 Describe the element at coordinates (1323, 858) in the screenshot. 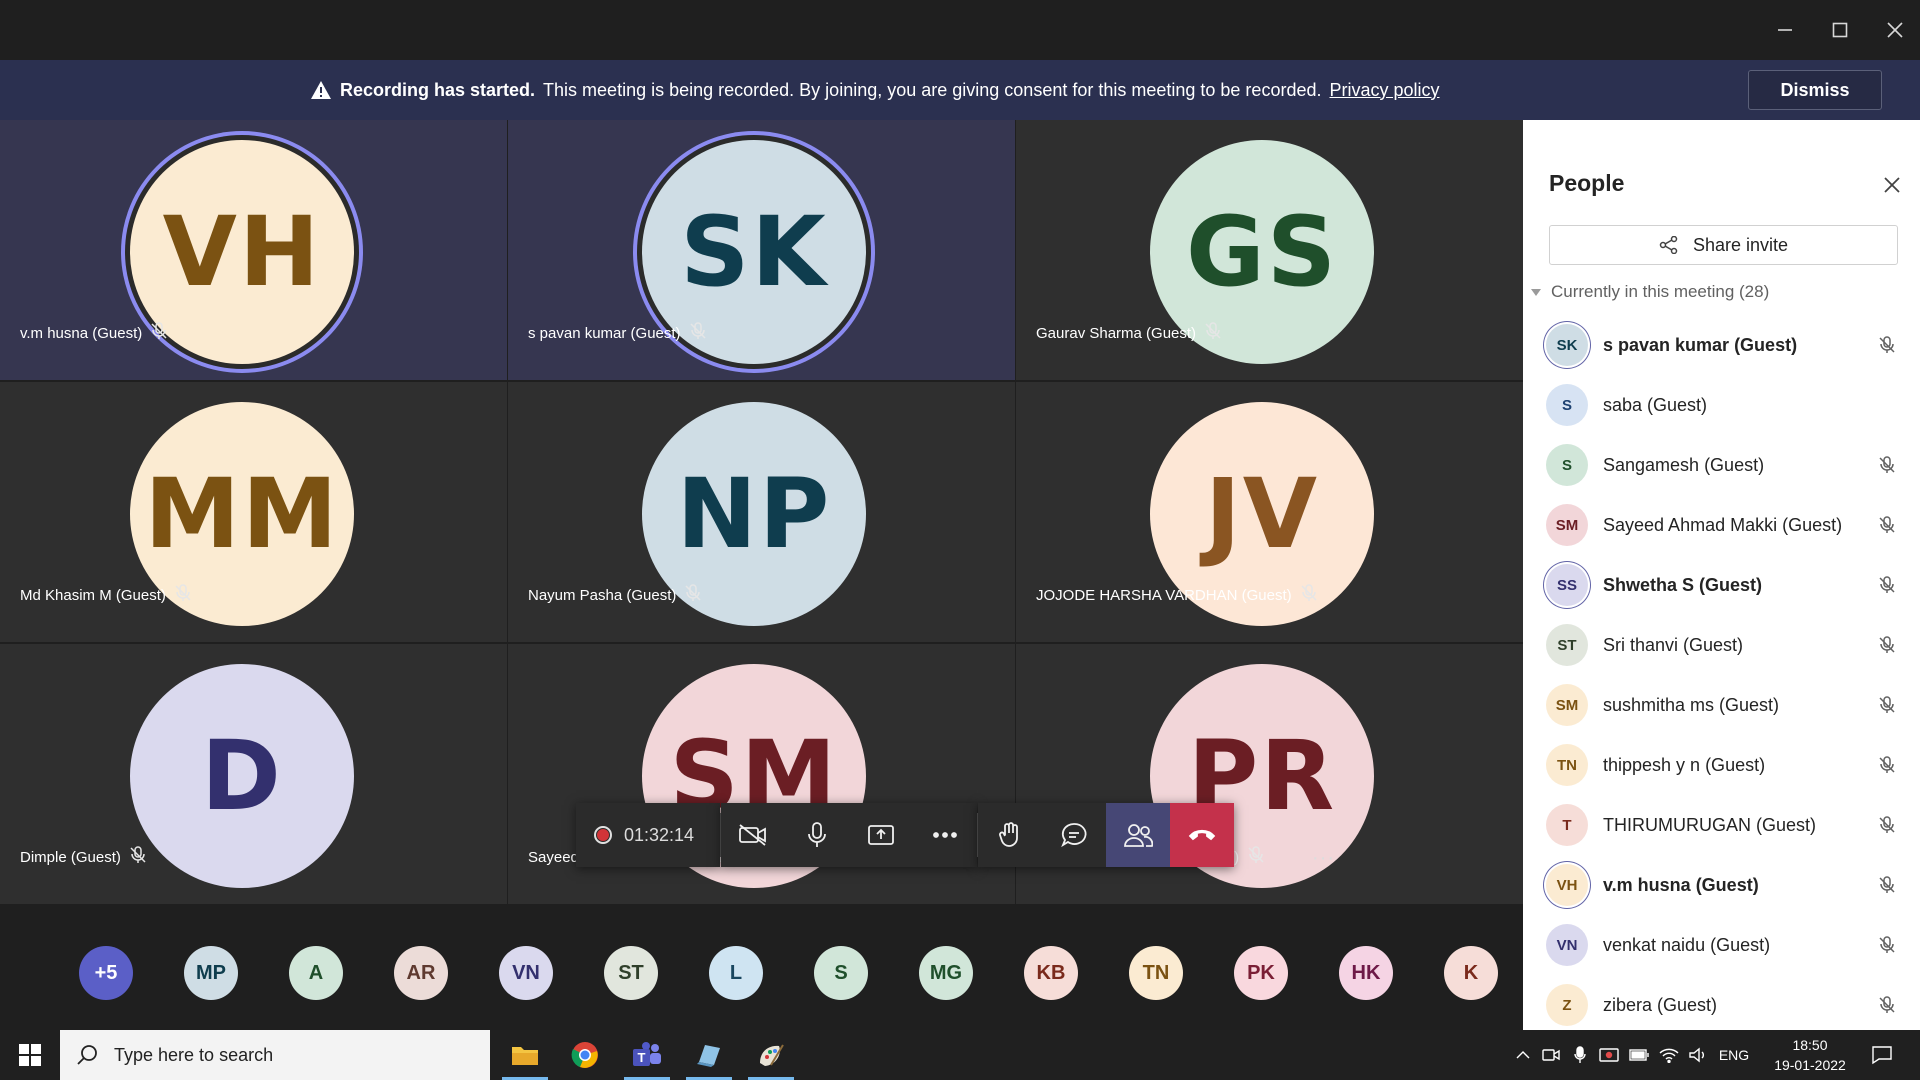

I see `tile-more-icon: ···` at that location.